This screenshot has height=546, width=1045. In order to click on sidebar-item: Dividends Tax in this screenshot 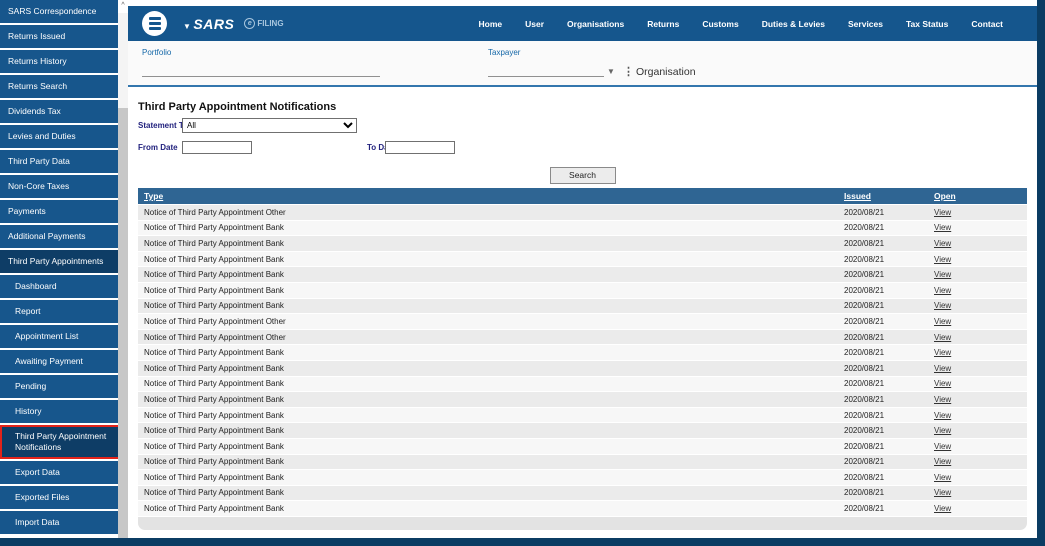, I will do `click(59, 111)`.